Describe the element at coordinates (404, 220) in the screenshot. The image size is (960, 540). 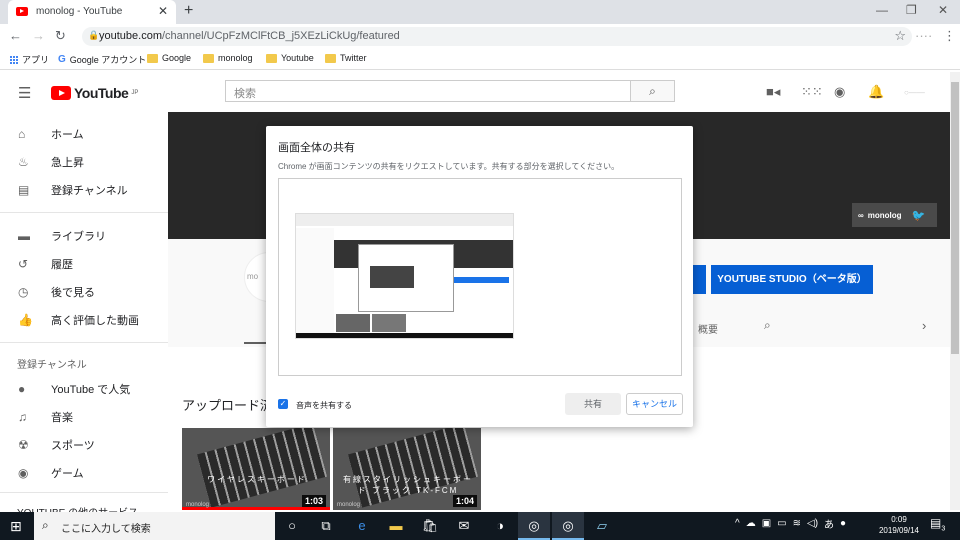
I see `preview-browser-bar` at that location.